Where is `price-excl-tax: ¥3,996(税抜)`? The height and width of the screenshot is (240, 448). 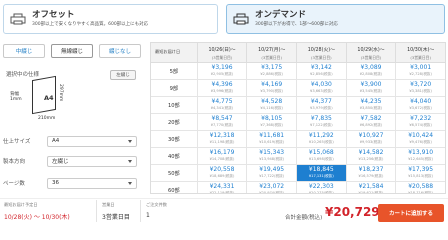
price-excl-tax: ¥3,996(税抜) is located at coordinates (222, 91).